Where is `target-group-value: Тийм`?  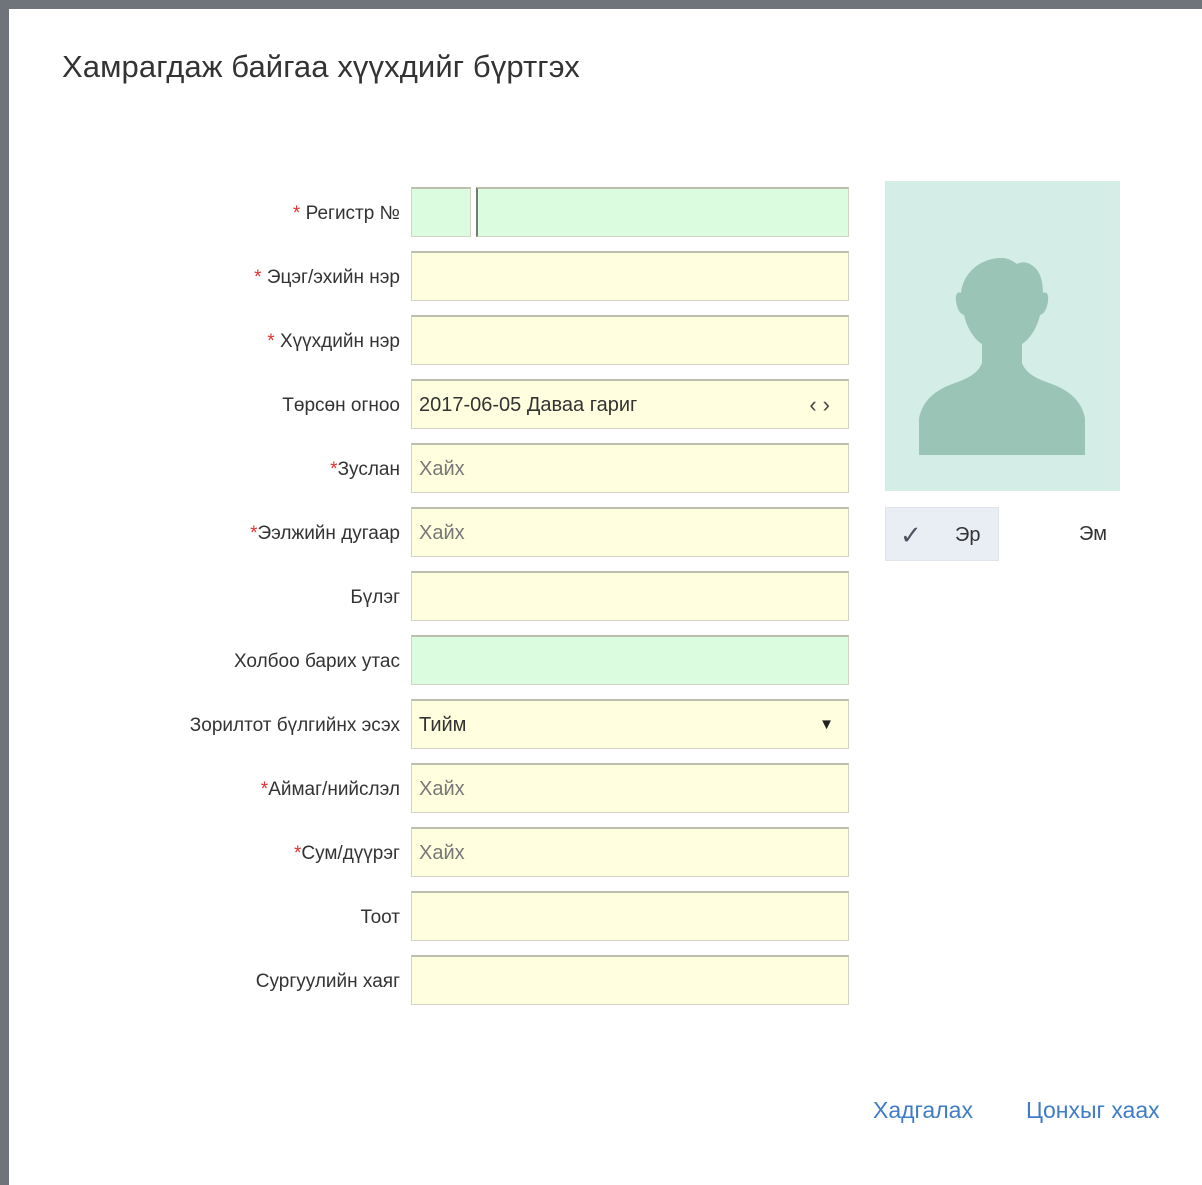
target-group-value: Тийм is located at coordinates (443, 725).